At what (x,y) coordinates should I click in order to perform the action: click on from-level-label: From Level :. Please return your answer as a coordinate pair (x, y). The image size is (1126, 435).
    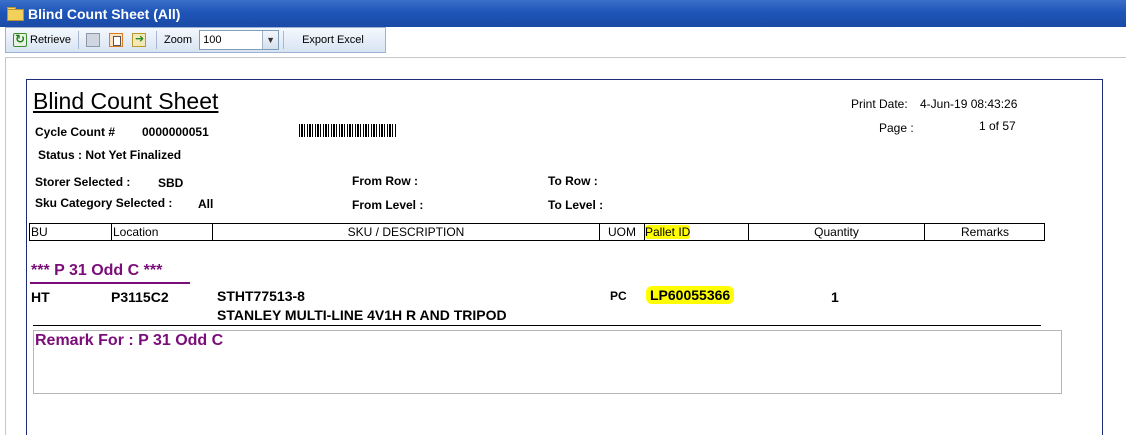
    Looking at the image, I should click on (388, 205).